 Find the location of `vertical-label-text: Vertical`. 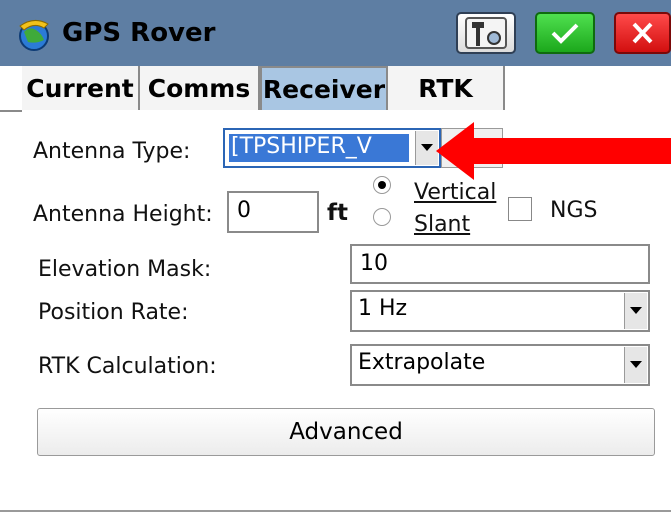

vertical-label-text: Vertical is located at coordinates (455, 192).